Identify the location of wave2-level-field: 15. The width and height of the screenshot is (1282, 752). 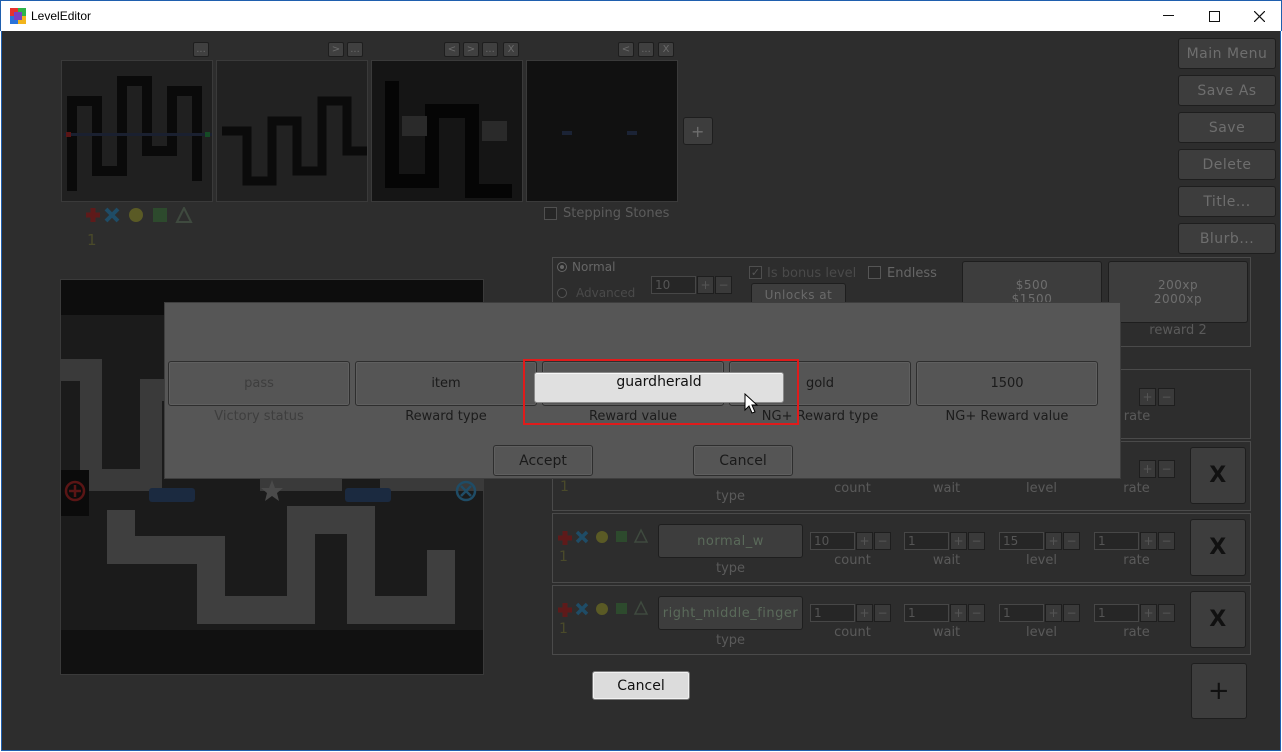
(1021, 541).